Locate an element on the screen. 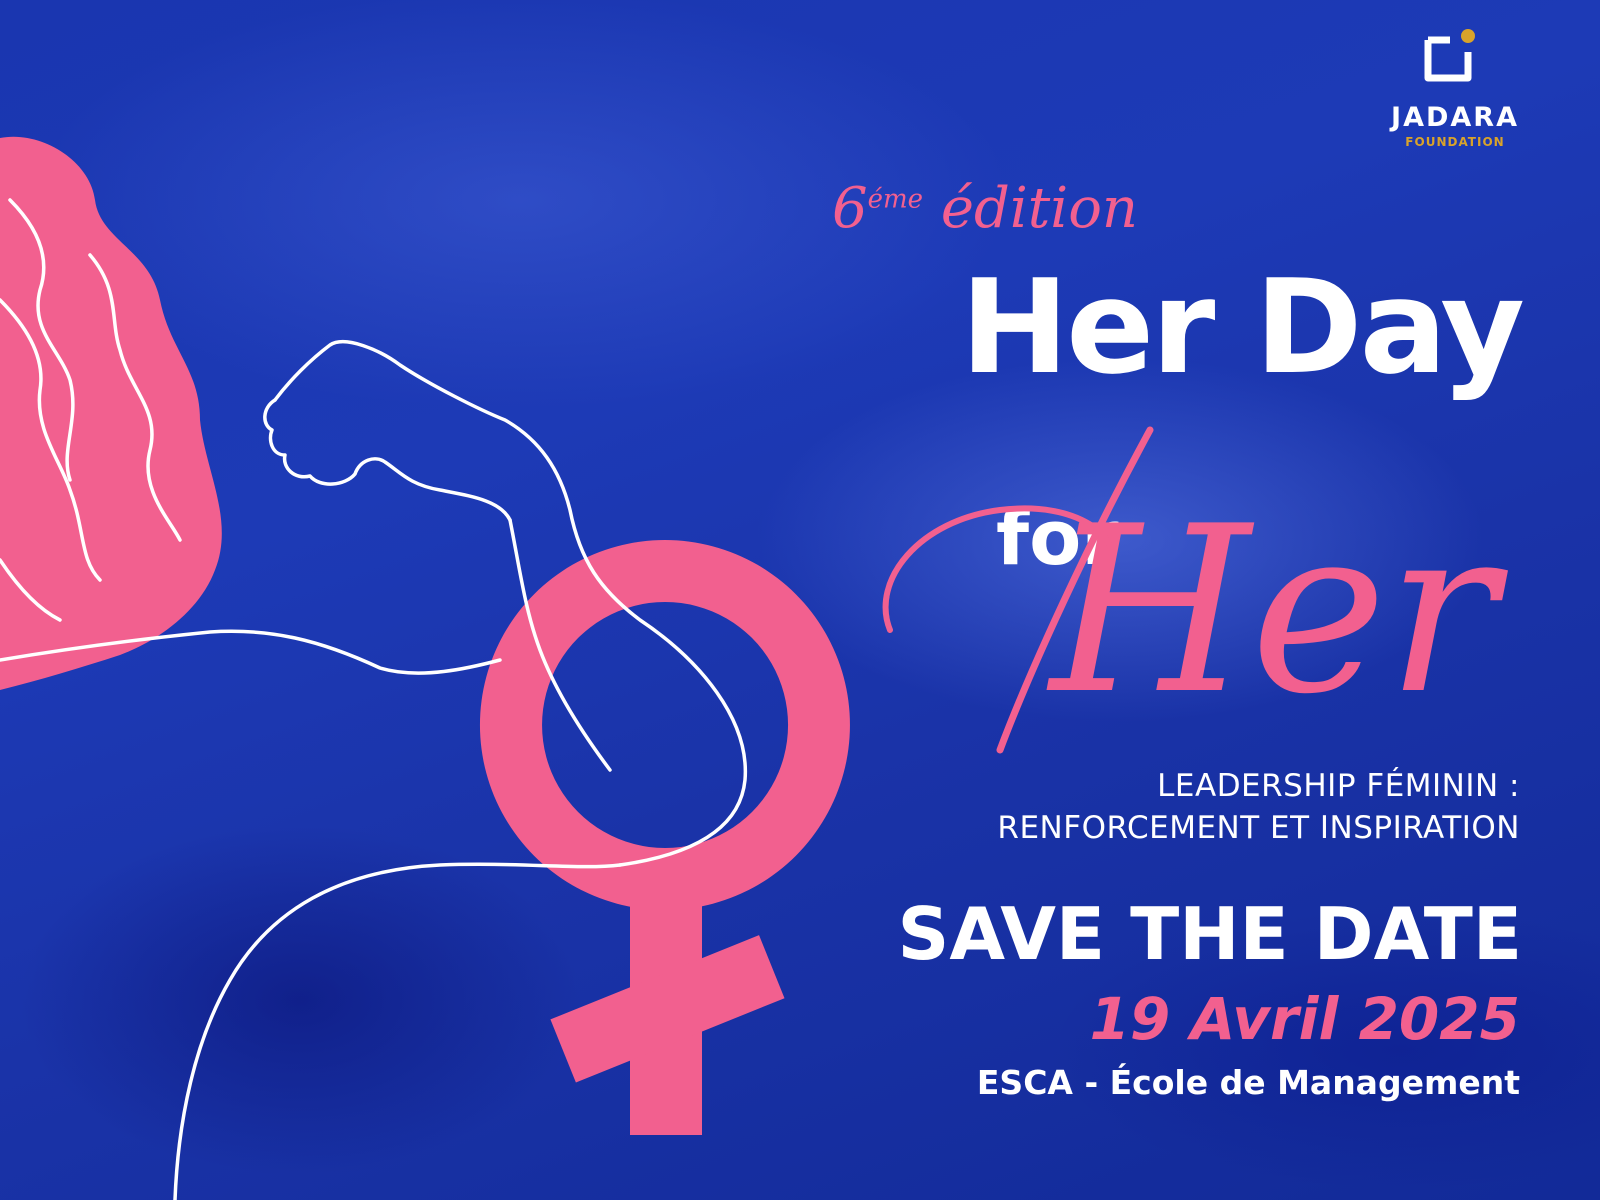  theme-line-2: RENFORCEMENT ET INSPIRATION is located at coordinates (1258, 828).